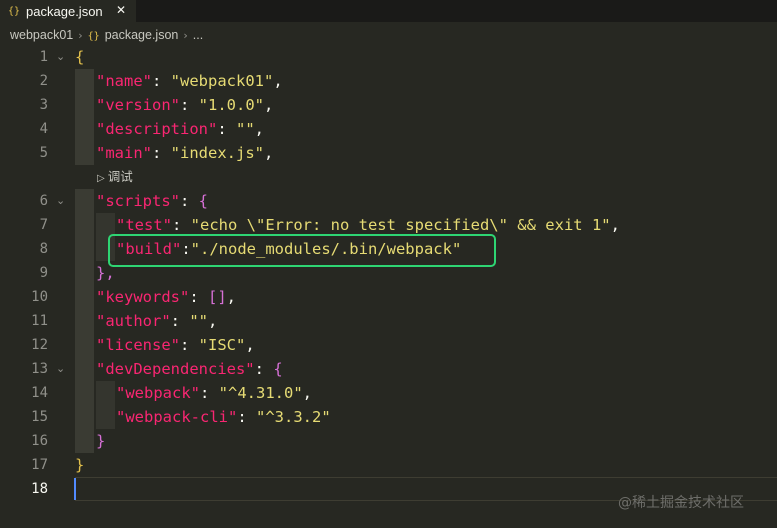  I want to click on code-line-10: "keywords": [],, so click(166, 297).